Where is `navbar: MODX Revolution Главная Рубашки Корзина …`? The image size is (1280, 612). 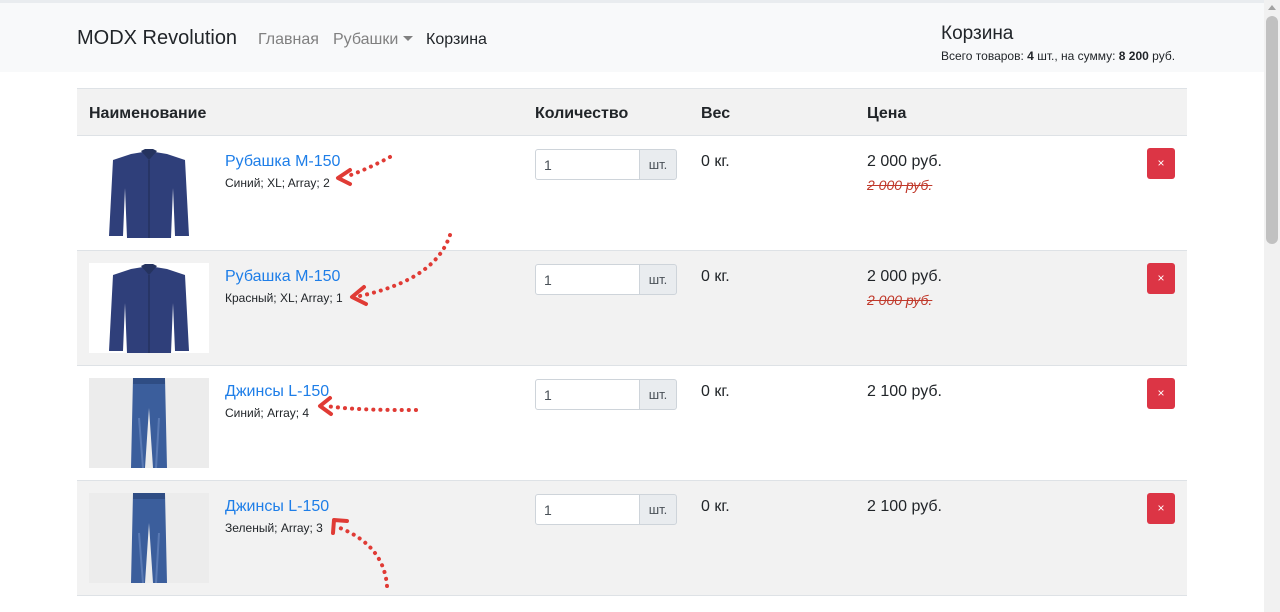
navbar: MODX Revolution Главная Рубашки Корзина … is located at coordinates (632, 37).